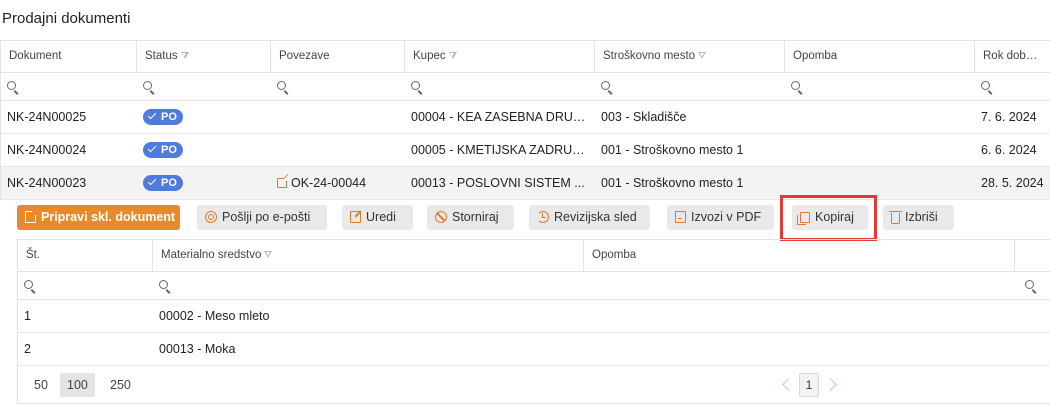  Describe the element at coordinates (77, 385) in the screenshot. I see `page-size-100: 100` at that location.